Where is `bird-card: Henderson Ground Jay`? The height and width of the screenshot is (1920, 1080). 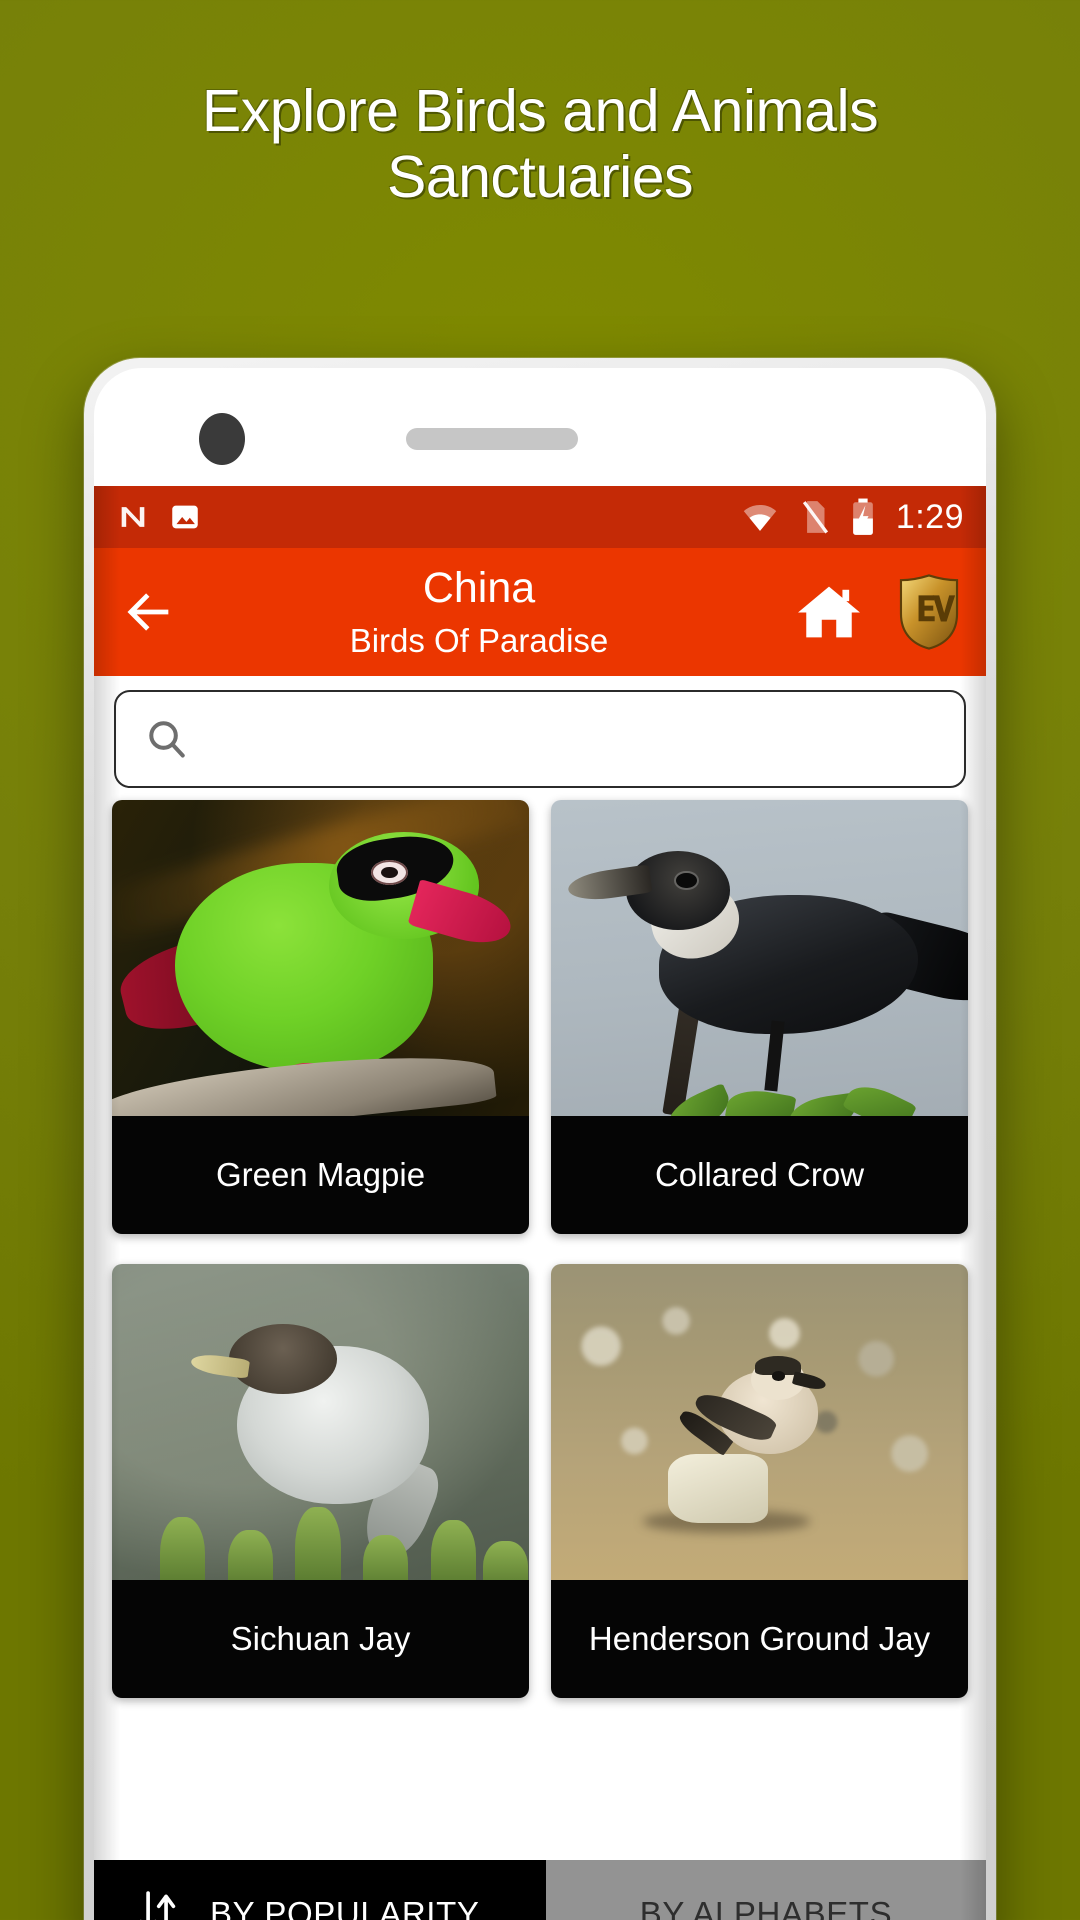
bird-card: Henderson Ground Jay is located at coordinates (759, 1481).